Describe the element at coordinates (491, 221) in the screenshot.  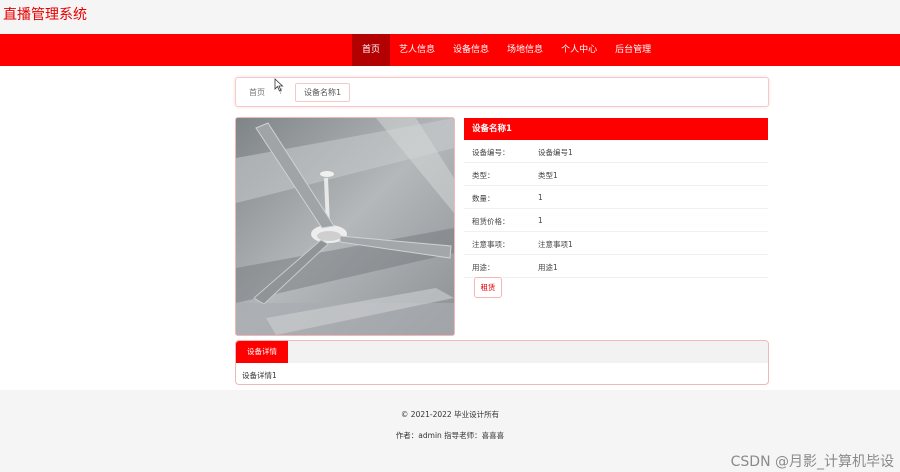
I see `field-label: 租赁价格：` at that location.